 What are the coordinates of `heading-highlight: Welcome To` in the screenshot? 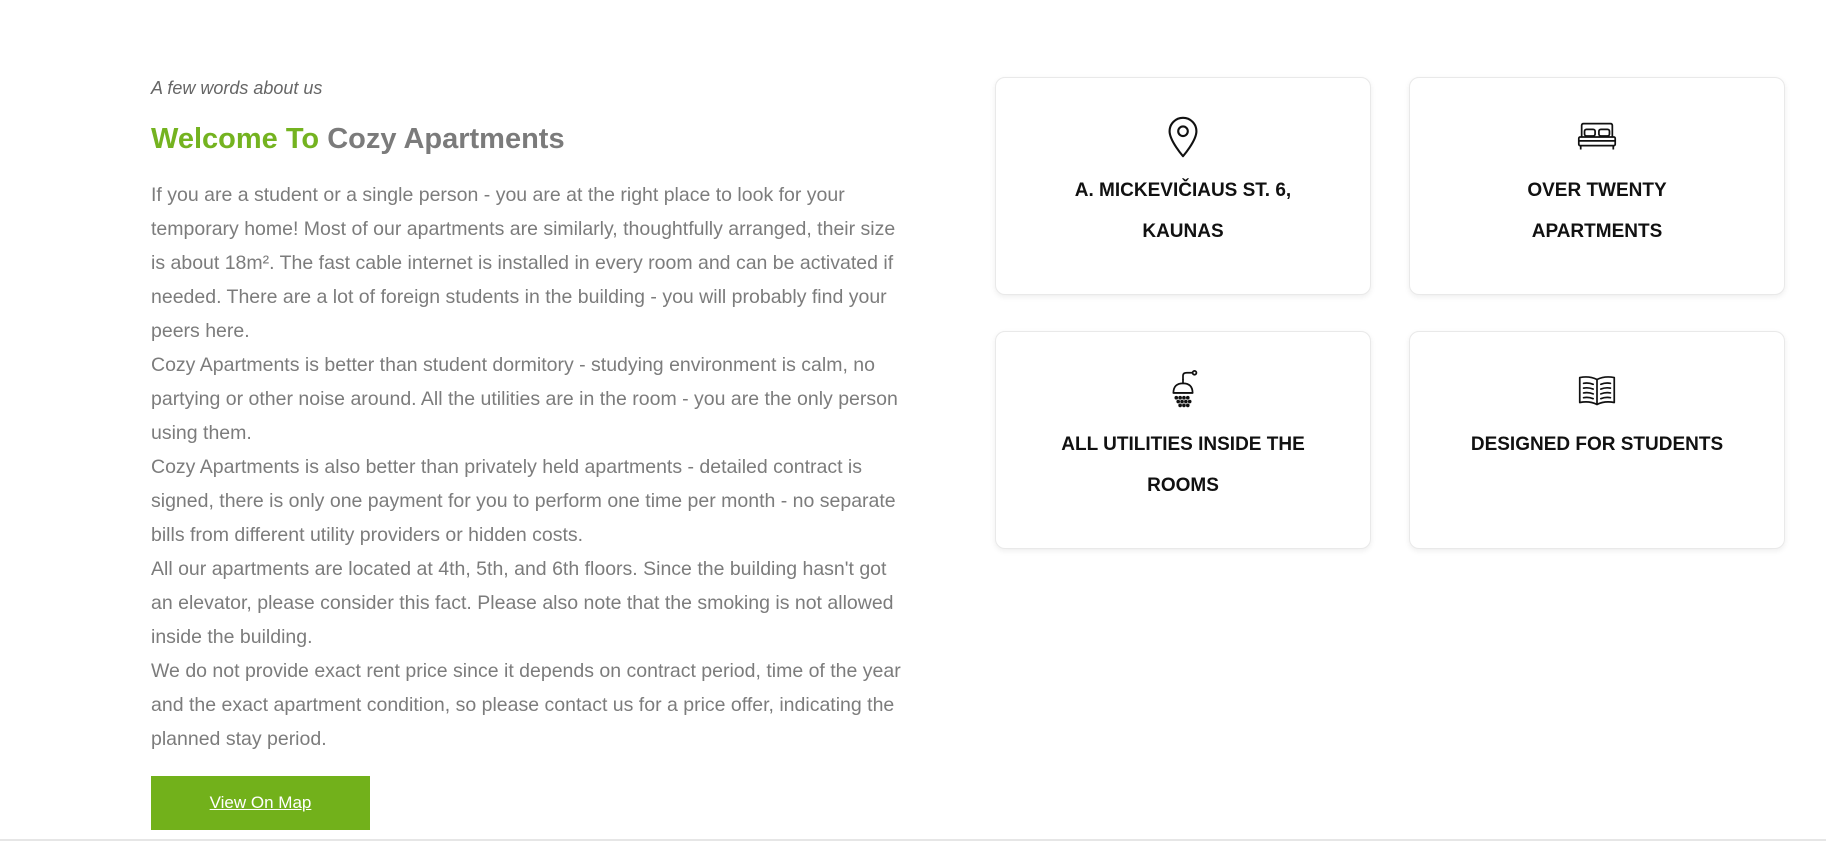 It's located at (235, 139).